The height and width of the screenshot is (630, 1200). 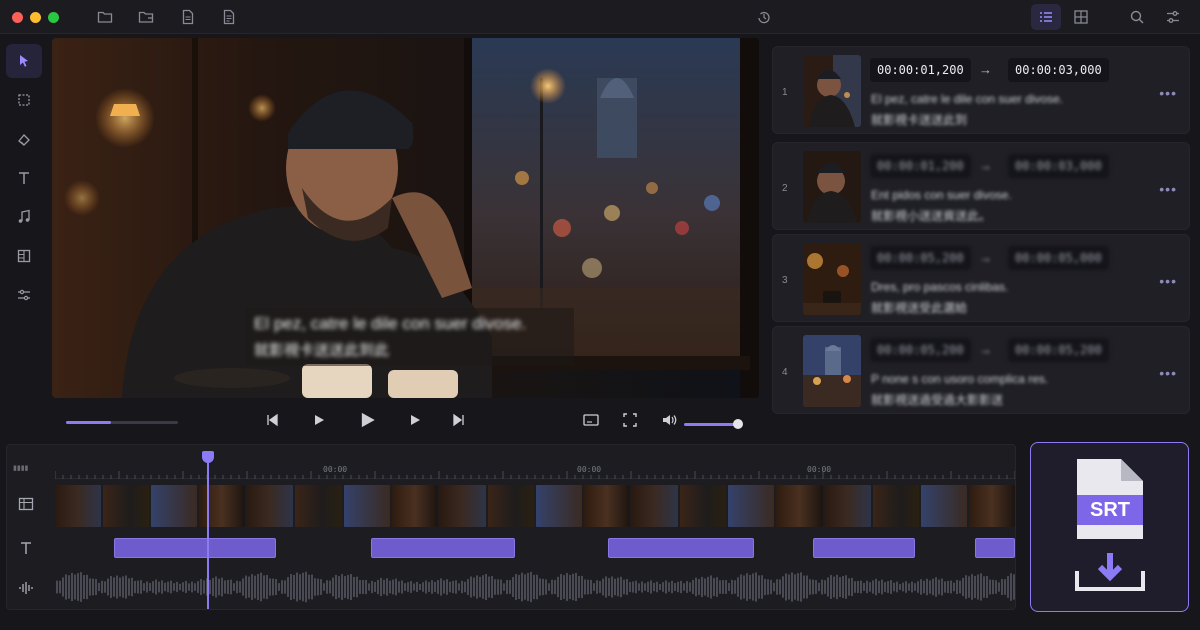 I want to click on select-tool, so click(x=24, y=61).